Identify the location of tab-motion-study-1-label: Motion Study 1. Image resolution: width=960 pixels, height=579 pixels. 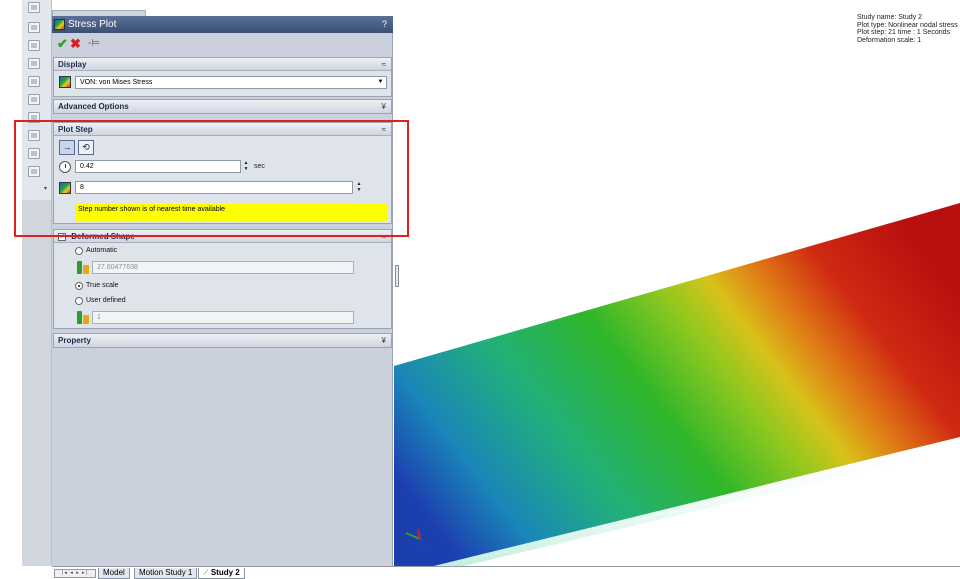
(166, 572).